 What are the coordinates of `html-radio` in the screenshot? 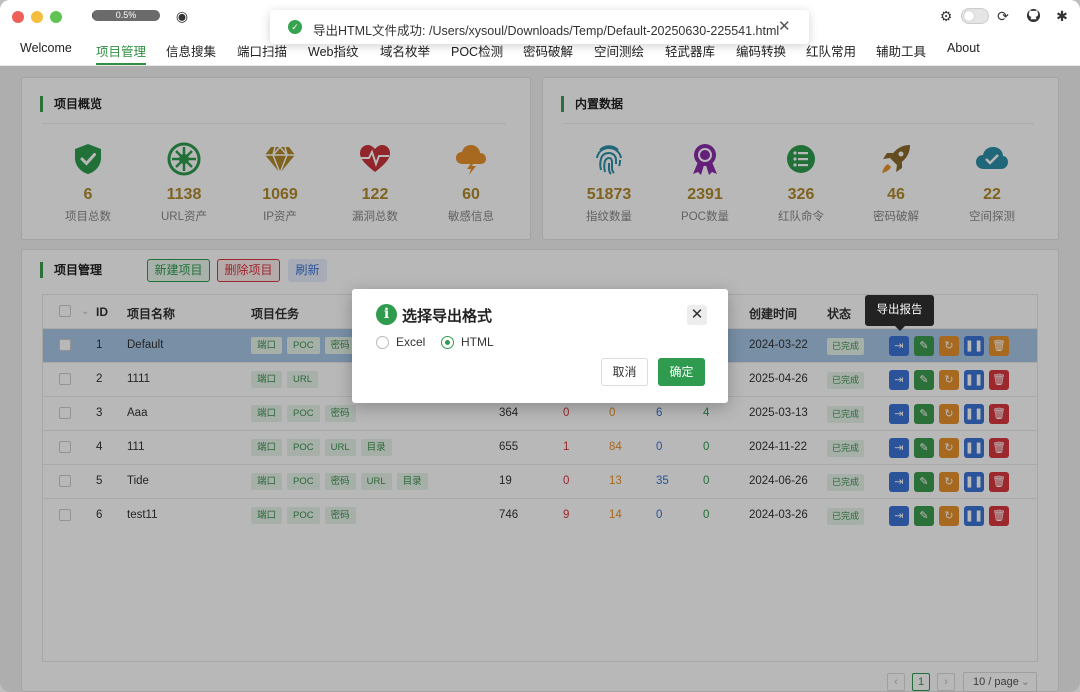 It's located at (447, 342).